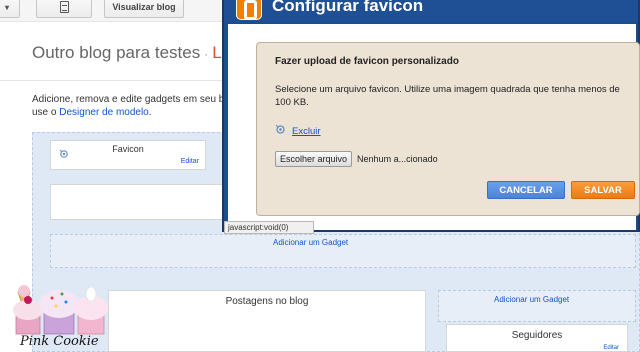 The width and height of the screenshot is (640, 352). Describe the element at coordinates (128, 155) in the screenshot. I see `favicon-gadget: Favicon Editar` at that location.